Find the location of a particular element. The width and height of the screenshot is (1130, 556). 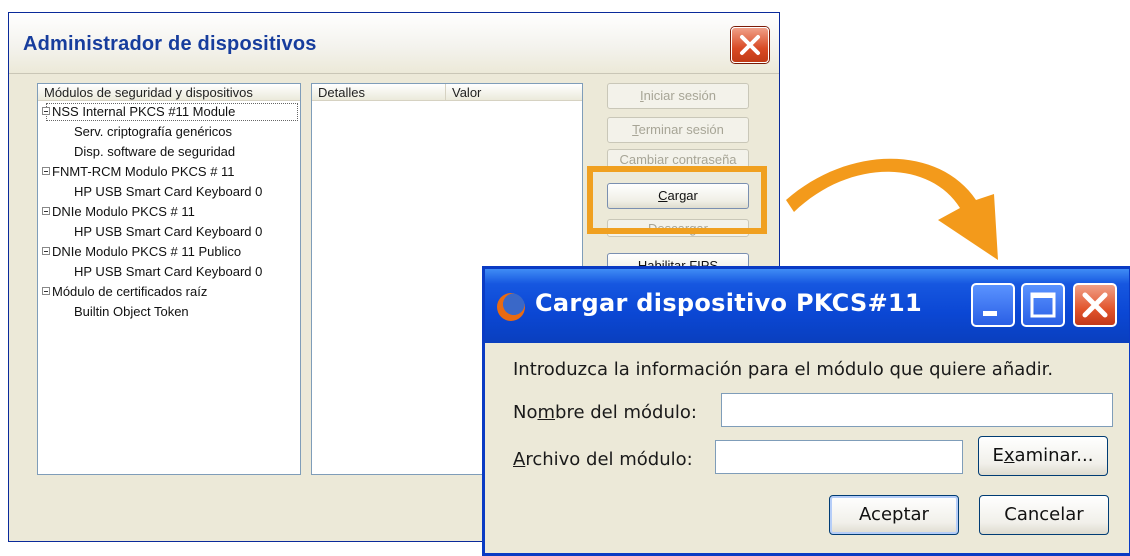

module-file-field is located at coordinates (839, 457).